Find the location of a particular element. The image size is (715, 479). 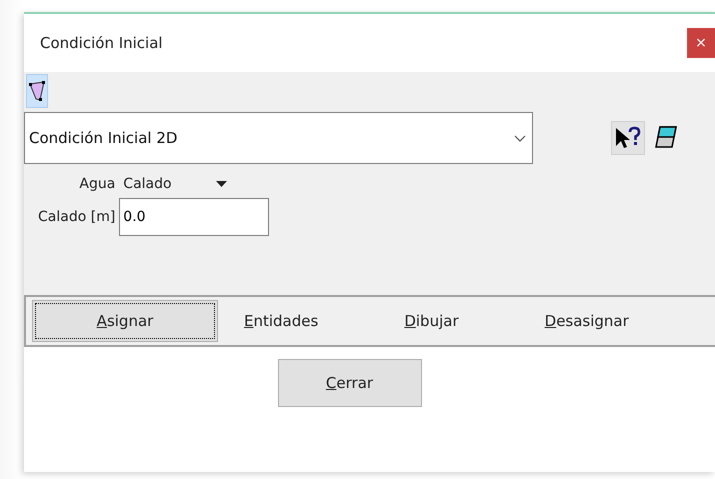

help-pointer-icon is located at coordinates (628, 138).